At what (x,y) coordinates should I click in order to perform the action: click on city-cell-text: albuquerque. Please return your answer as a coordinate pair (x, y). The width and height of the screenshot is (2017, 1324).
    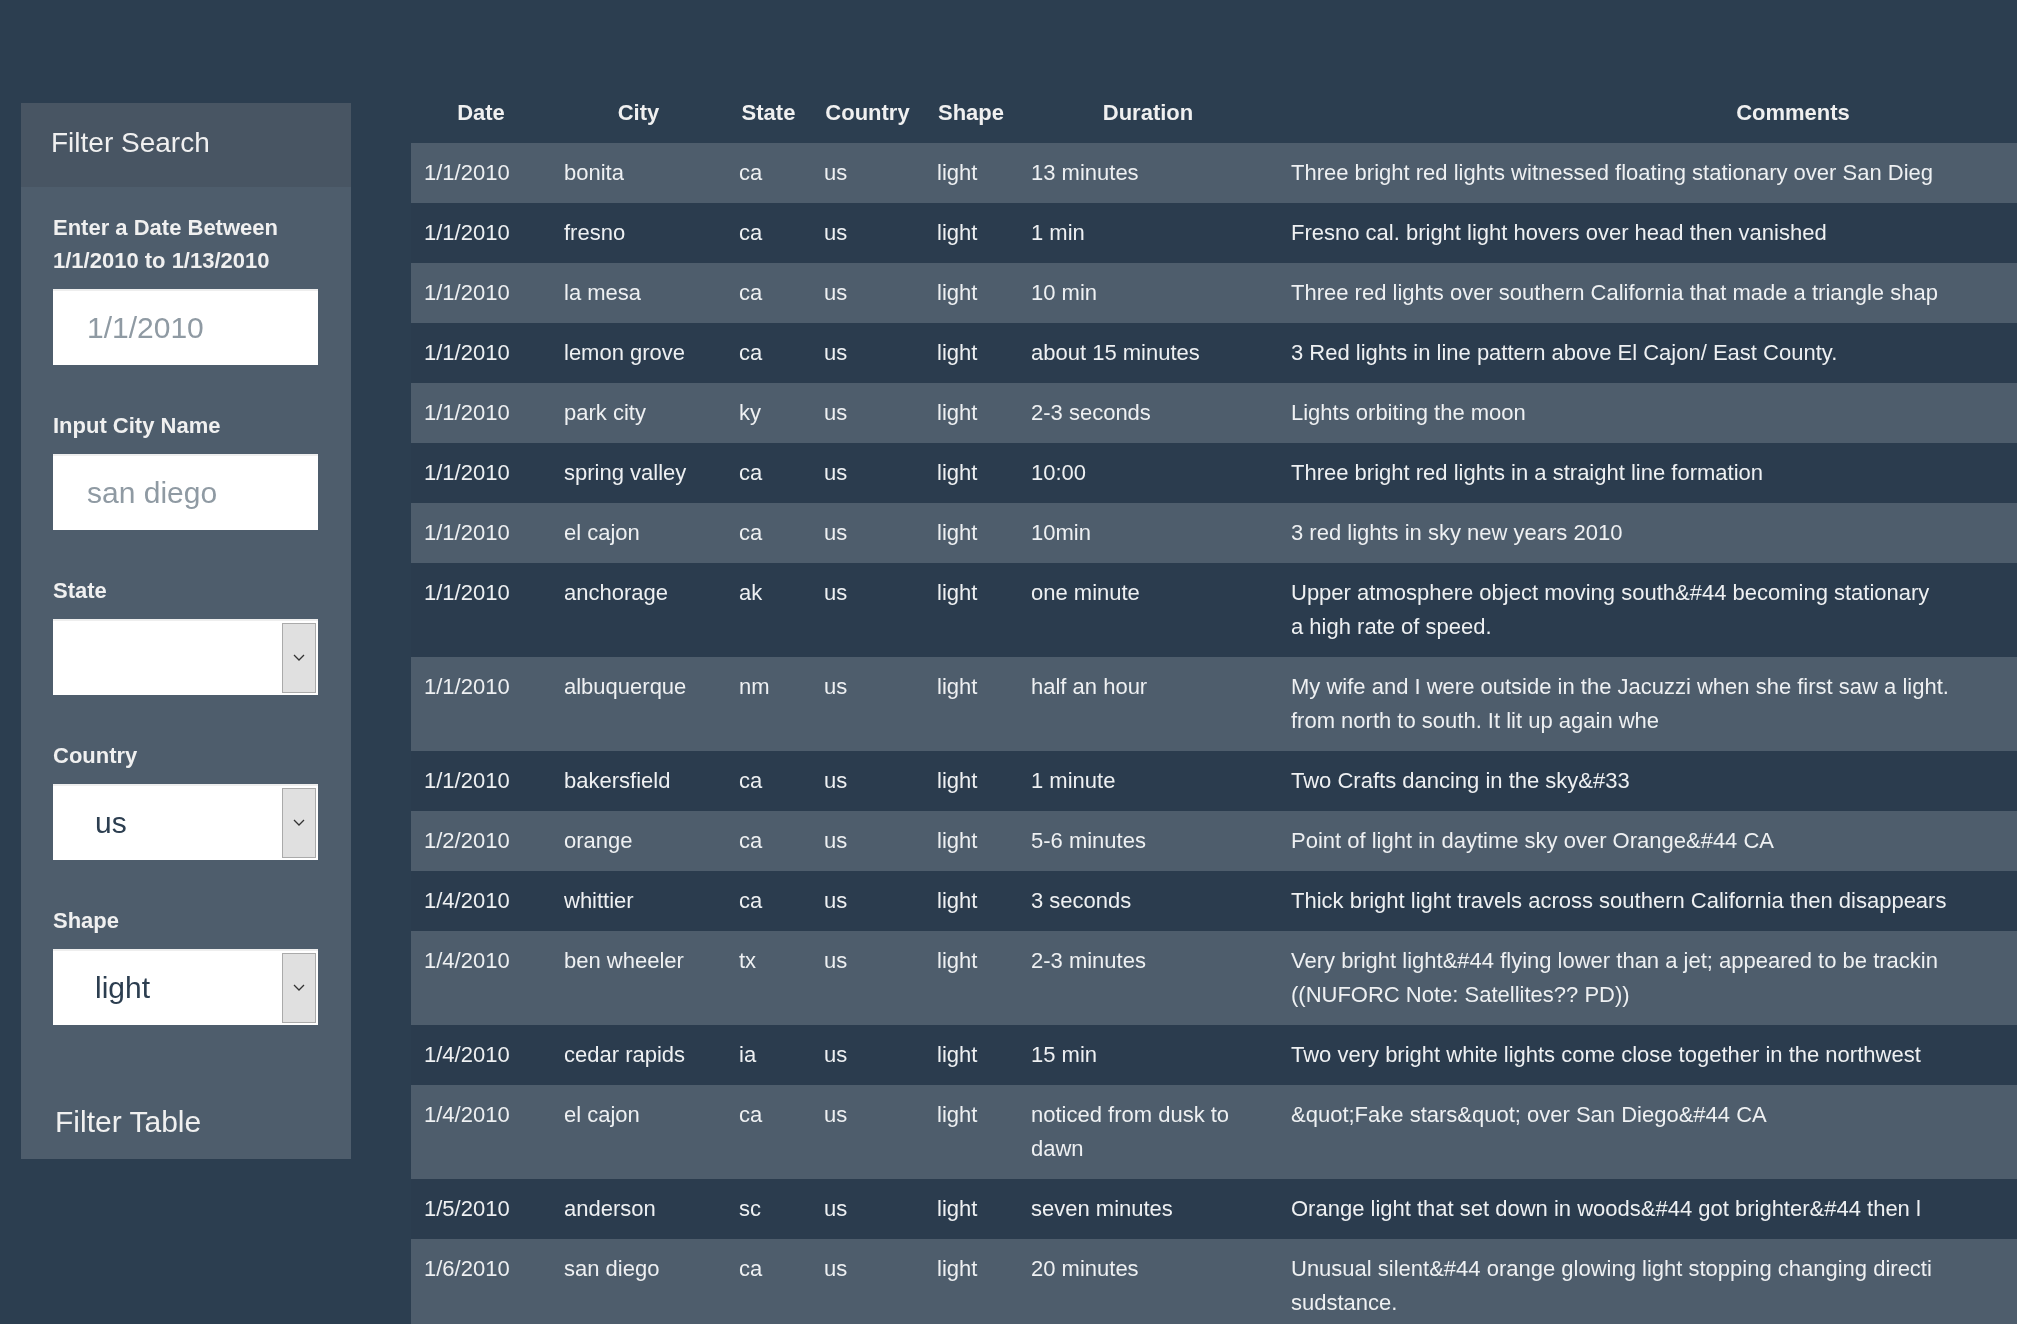
    Looking at the image, I should click on (625, 687).